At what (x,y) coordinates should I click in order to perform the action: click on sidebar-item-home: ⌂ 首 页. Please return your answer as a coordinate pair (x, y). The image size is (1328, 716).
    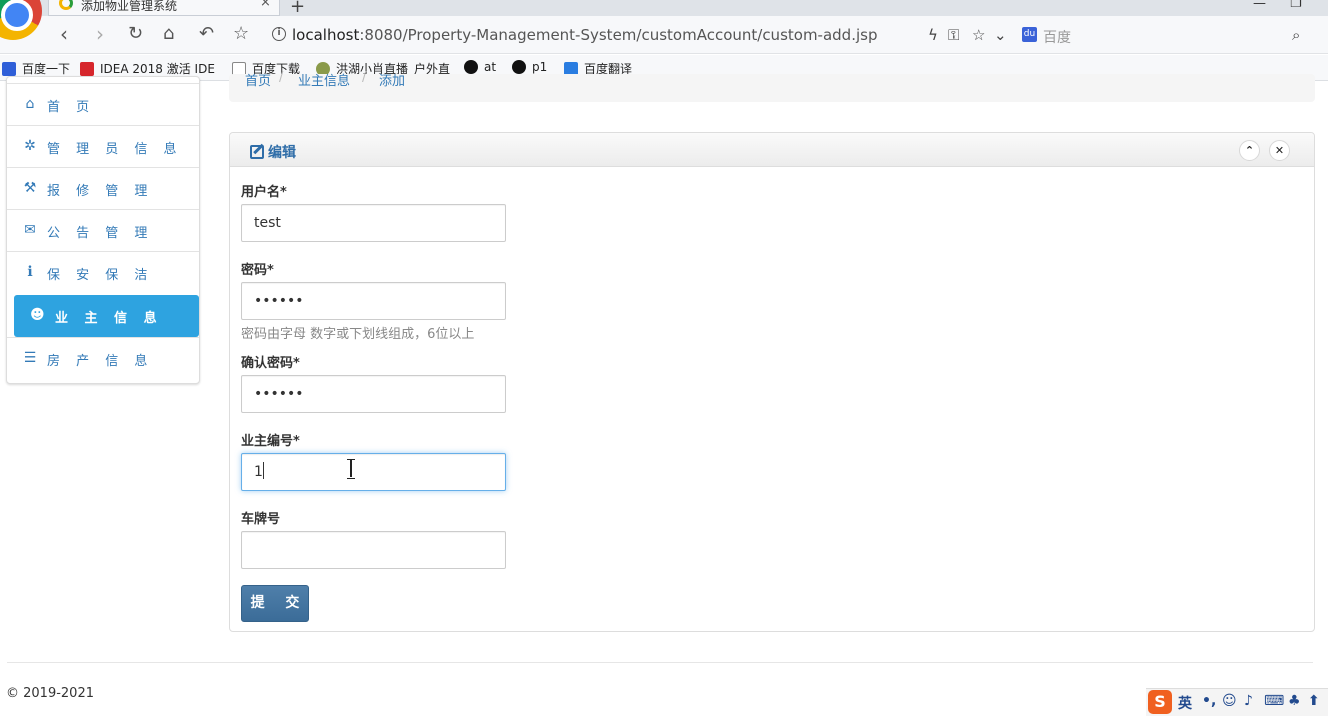
    Looking at the image, I should click on (103, 104).